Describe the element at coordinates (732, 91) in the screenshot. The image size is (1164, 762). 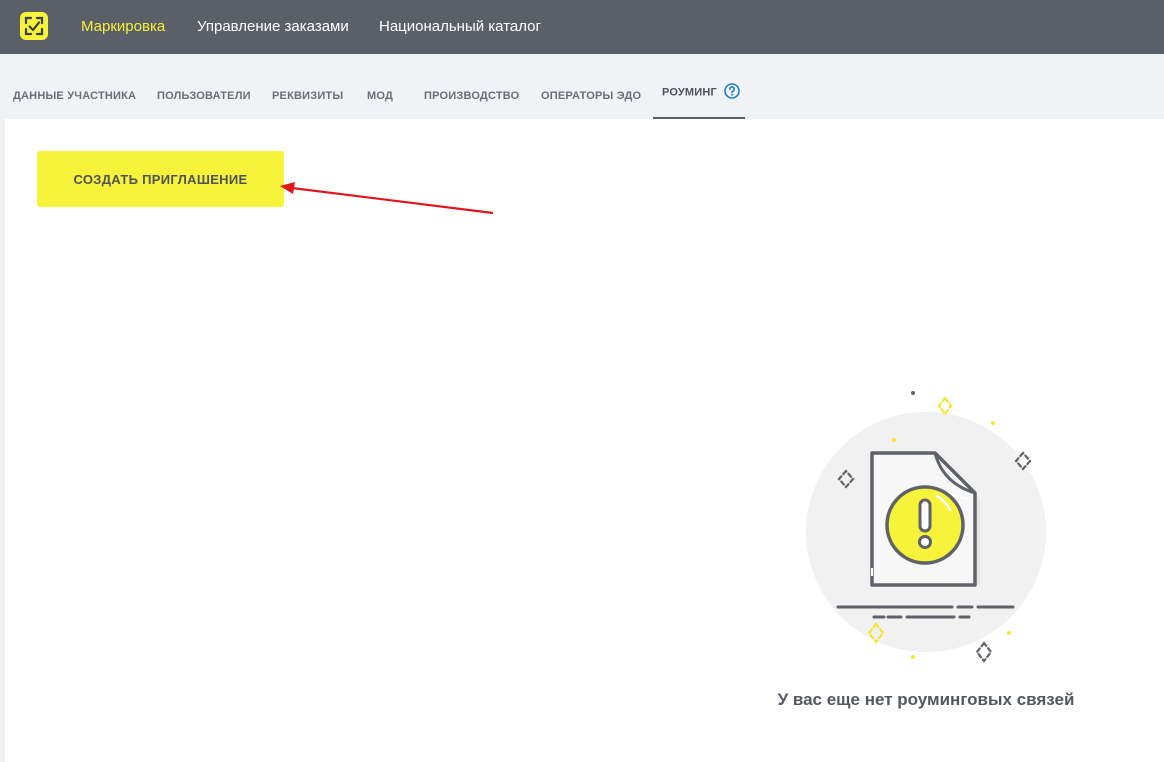
I see `help-icon` at that location.